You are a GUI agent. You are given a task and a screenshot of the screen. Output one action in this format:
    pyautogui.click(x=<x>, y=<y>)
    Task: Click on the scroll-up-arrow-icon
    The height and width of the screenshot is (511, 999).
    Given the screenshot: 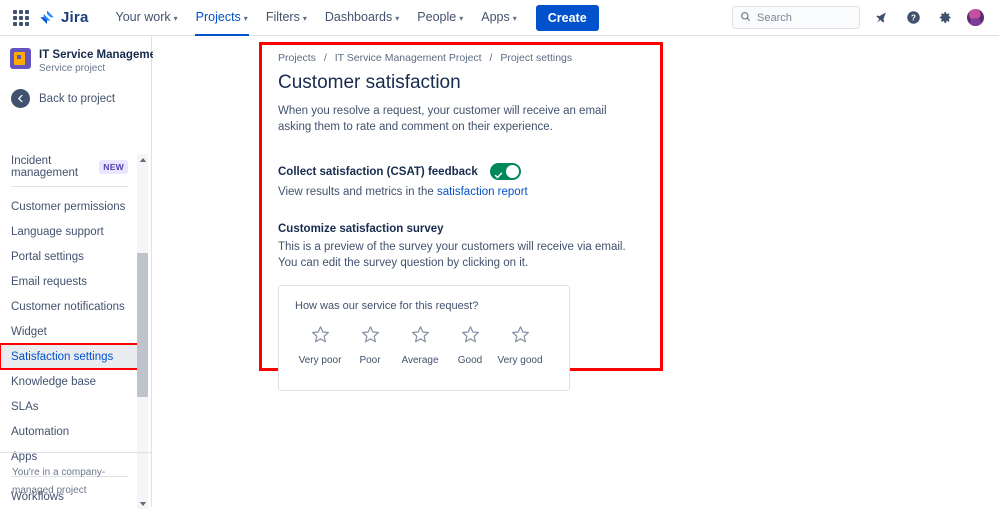 What is the action you would take?
    pyautogui.click(x=142, y=159)
    